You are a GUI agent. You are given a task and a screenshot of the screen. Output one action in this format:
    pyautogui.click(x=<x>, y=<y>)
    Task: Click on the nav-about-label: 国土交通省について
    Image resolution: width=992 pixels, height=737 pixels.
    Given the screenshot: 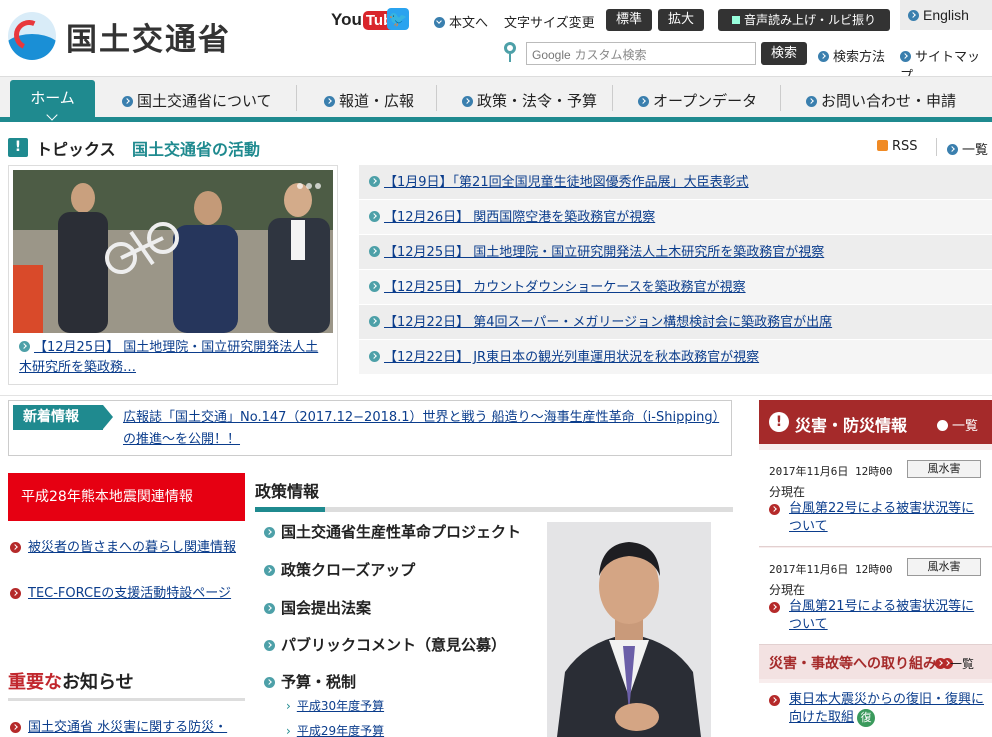 What is the action you would take?
    pyautogui.click(x=204, y=101)
    